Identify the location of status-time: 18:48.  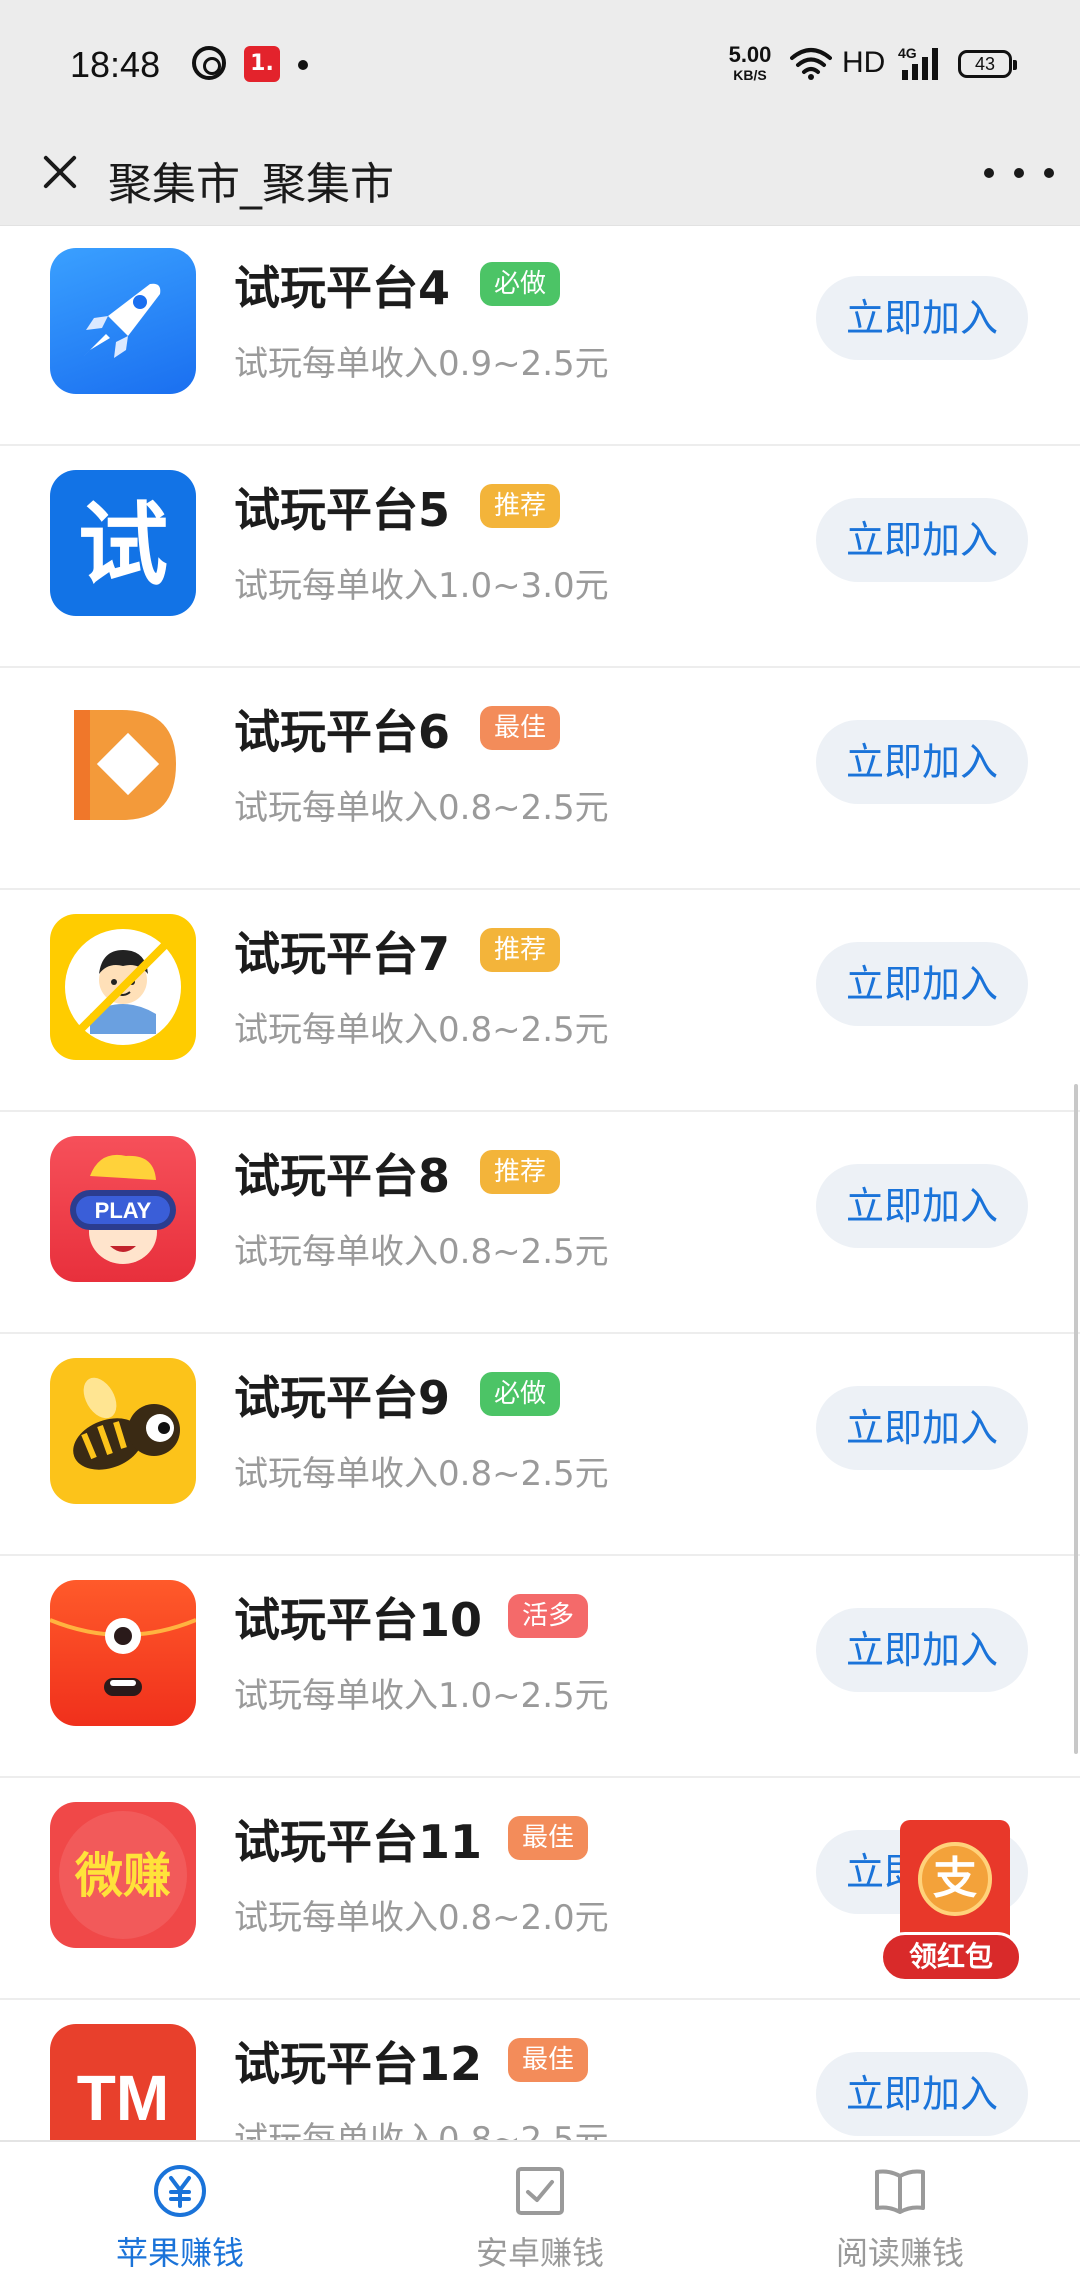
(115, 64).